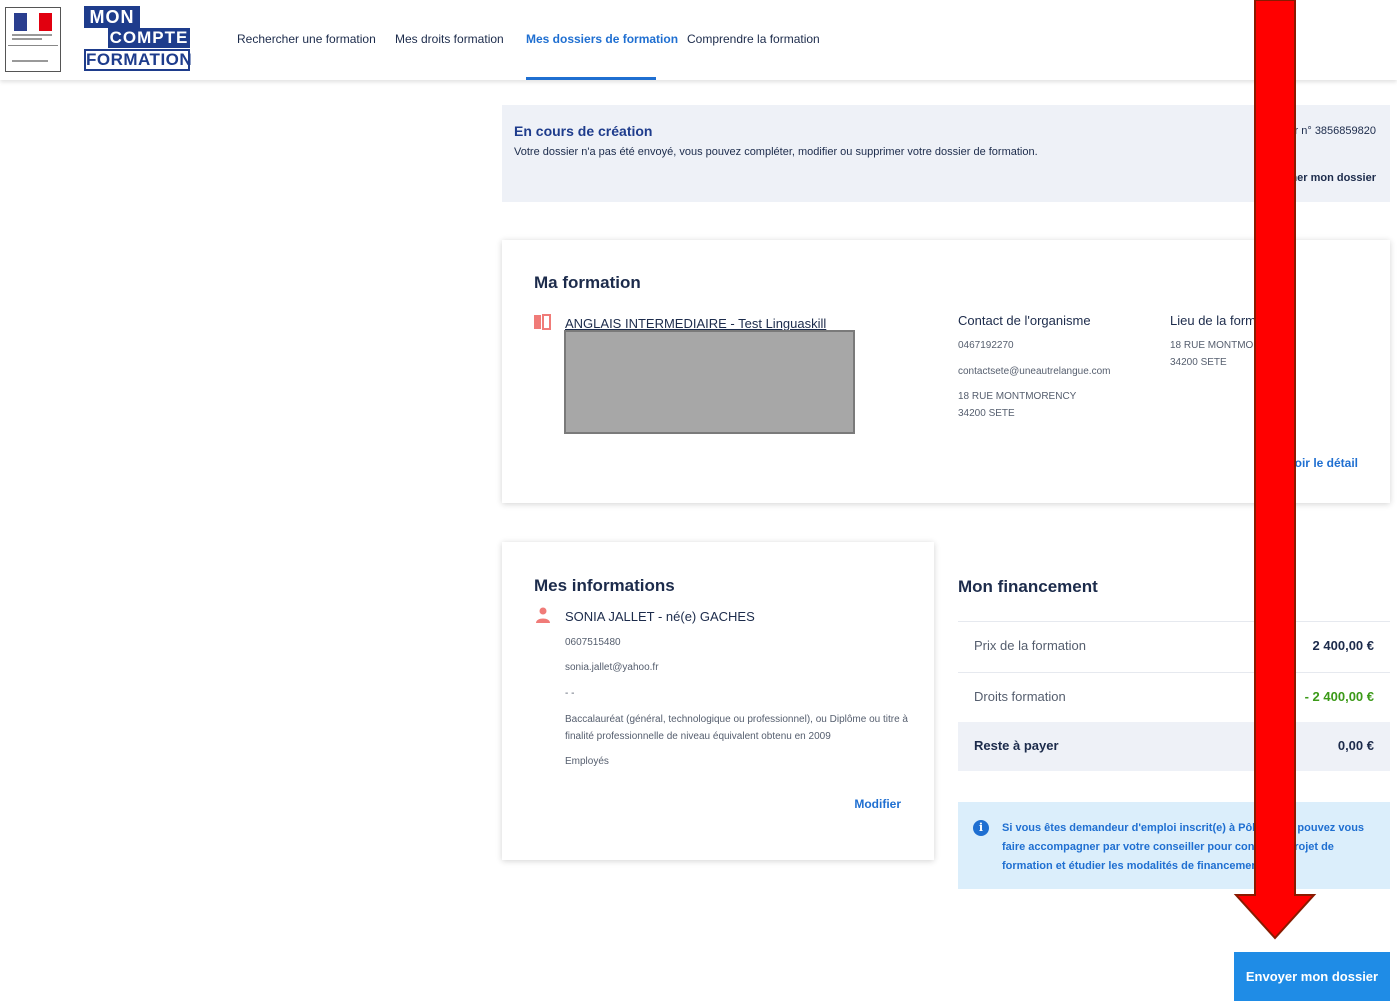  What do you see at coordinates (753, 39) in the screenshot?
I see `nav-comprendre-formation: Comprendre la formation` at bounding box center [753, 39].